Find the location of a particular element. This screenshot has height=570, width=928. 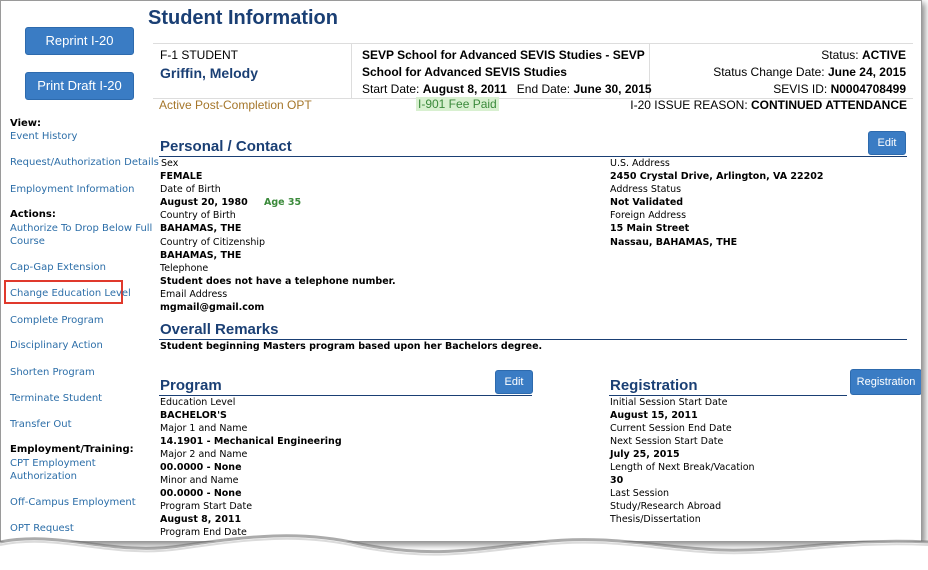

address-status-label: Address Status is located at coordinates (646, 189).